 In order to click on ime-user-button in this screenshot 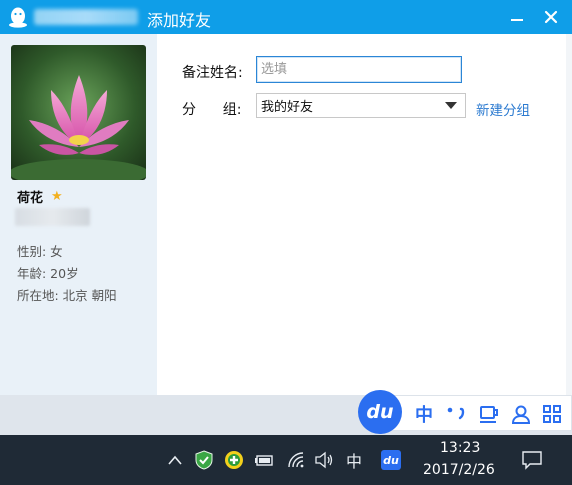, I will do `click(521, 414)`.